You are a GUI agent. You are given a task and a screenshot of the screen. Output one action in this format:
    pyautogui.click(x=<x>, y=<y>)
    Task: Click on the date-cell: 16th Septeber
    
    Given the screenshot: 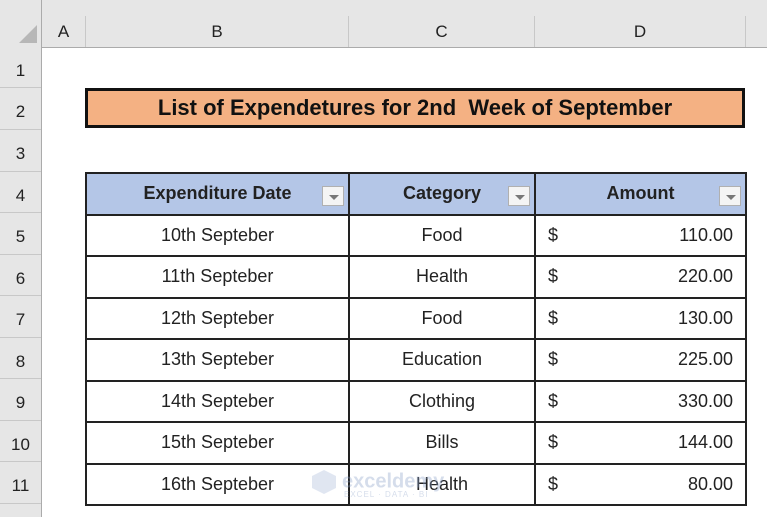 What is the action you would take?
    pyautogui.click(x=217, y=484)
    